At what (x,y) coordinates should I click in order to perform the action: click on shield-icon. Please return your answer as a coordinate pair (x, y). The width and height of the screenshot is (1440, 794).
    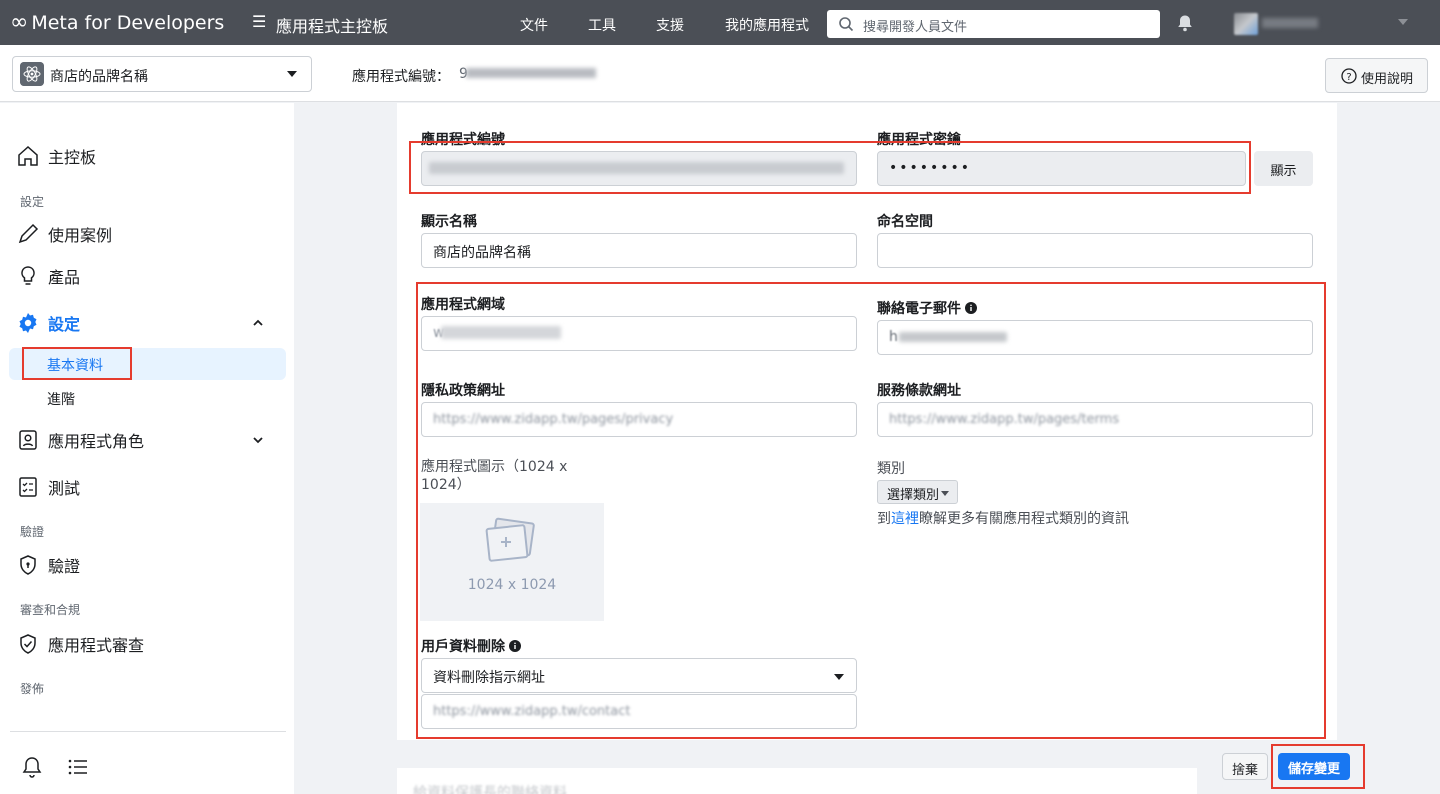
    Looking at the image, I should click on (28, 565).